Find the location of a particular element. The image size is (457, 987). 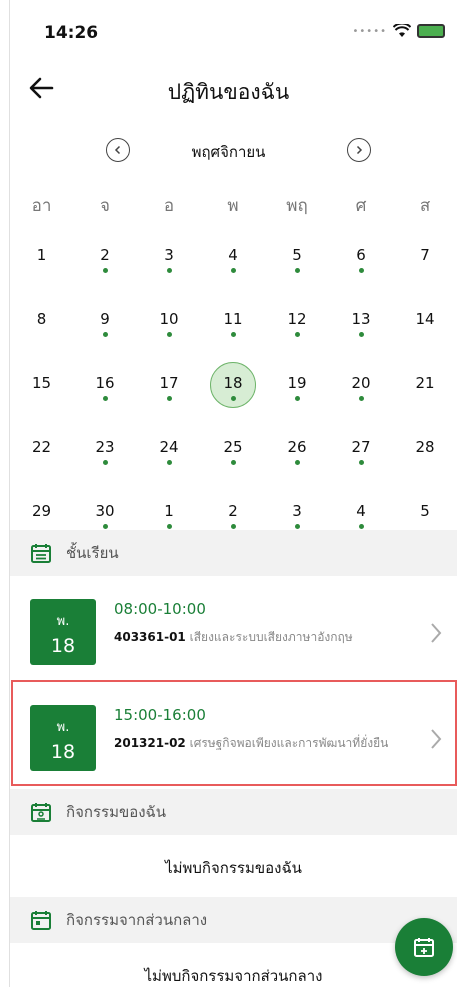

battery-icon is located at coordinates (431, 31).